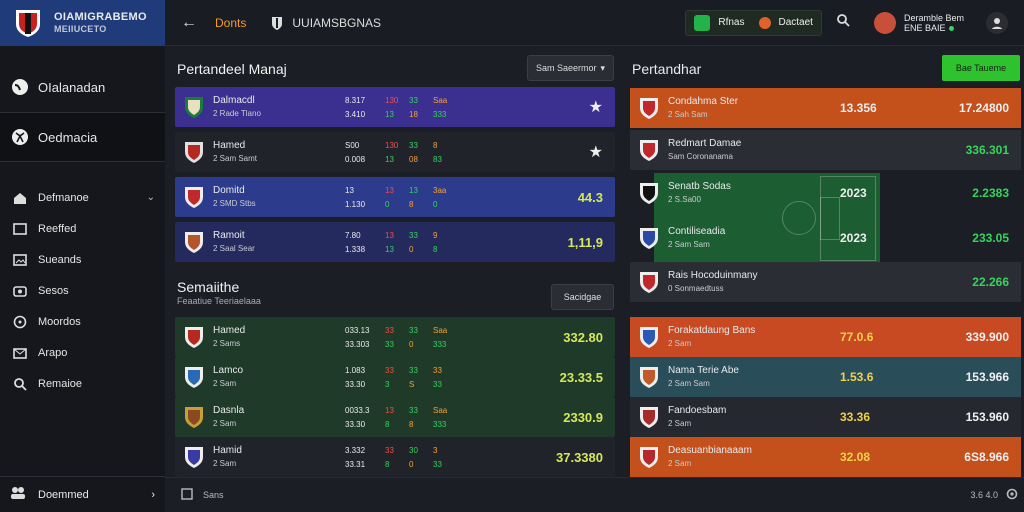  What do you see at coordinates (82, 352) in the screenshot?
I see `sidebar-item-sub-6: Arapo` at bounding box center [82, 352].